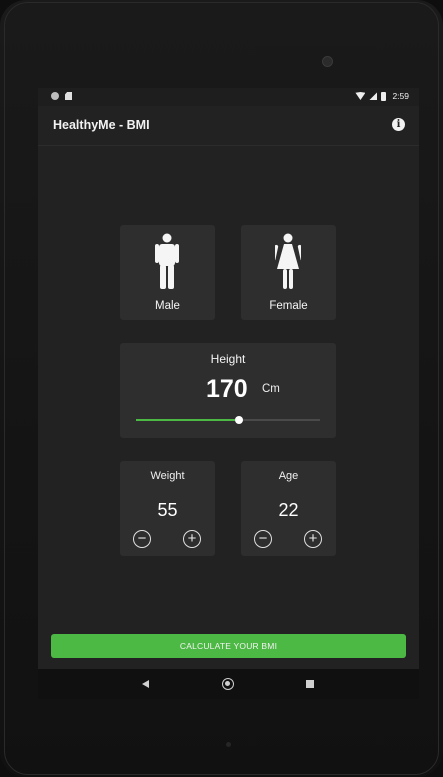  Describe the element at coordinates (142, 539) in the screenshot. I see `weight-minus-button: −` at that location.